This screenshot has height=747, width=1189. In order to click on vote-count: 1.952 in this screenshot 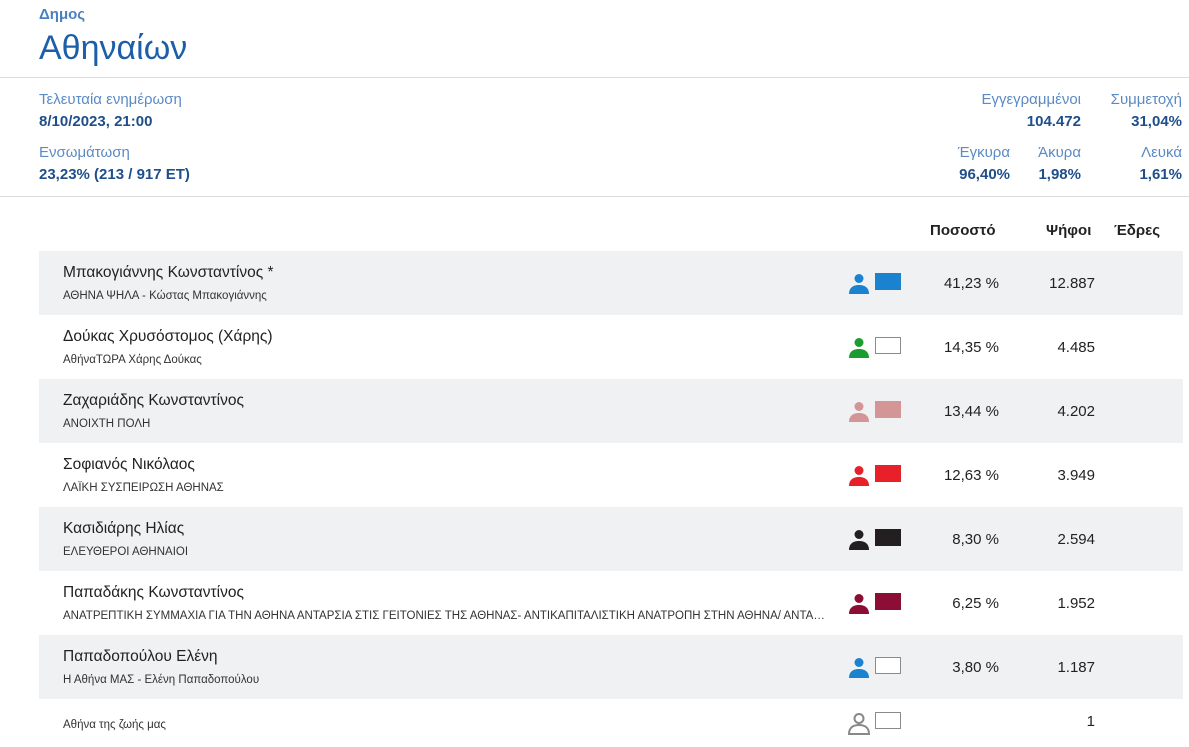, I will do `click(1076, 603)`.